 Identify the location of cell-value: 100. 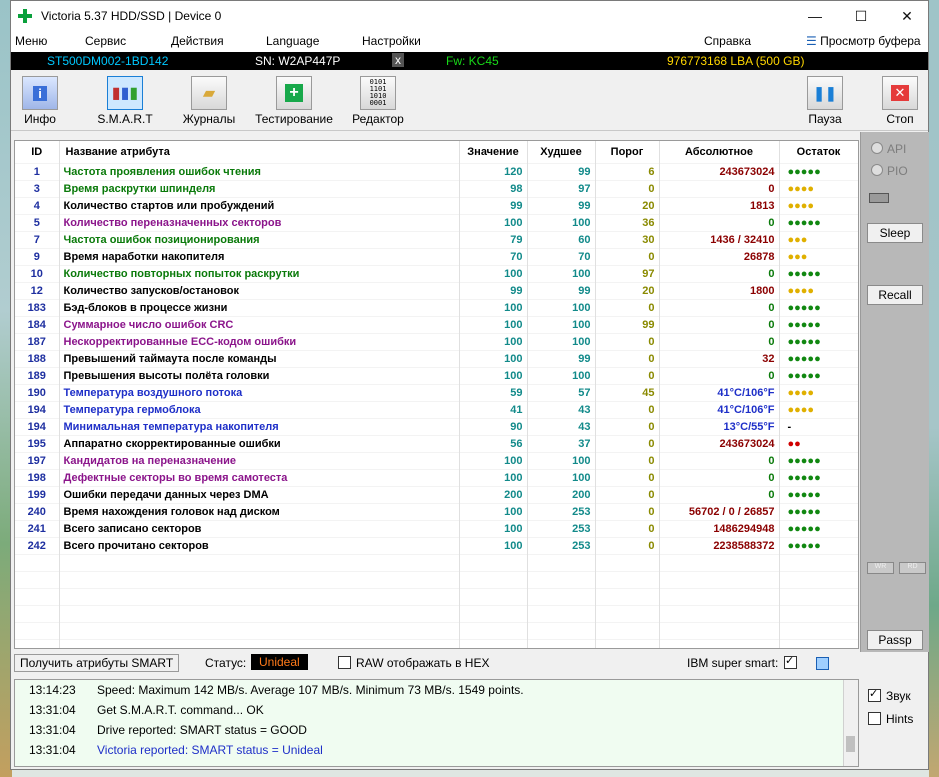
(493, 376).